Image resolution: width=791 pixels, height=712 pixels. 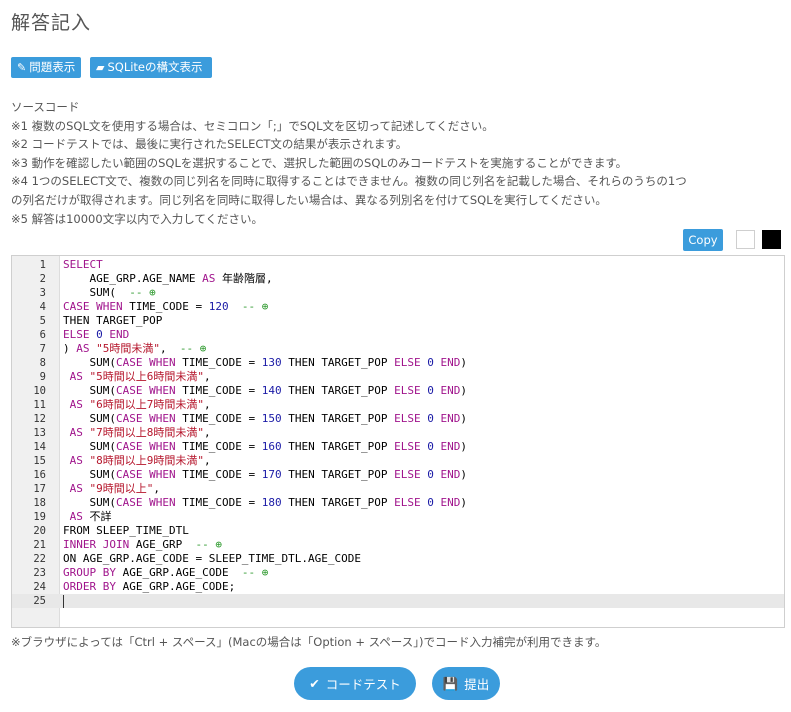 What do you see at coordinates (477, 684) in the screenshot?
I see `submit-label: 提出` at bounding box center [477, 684].